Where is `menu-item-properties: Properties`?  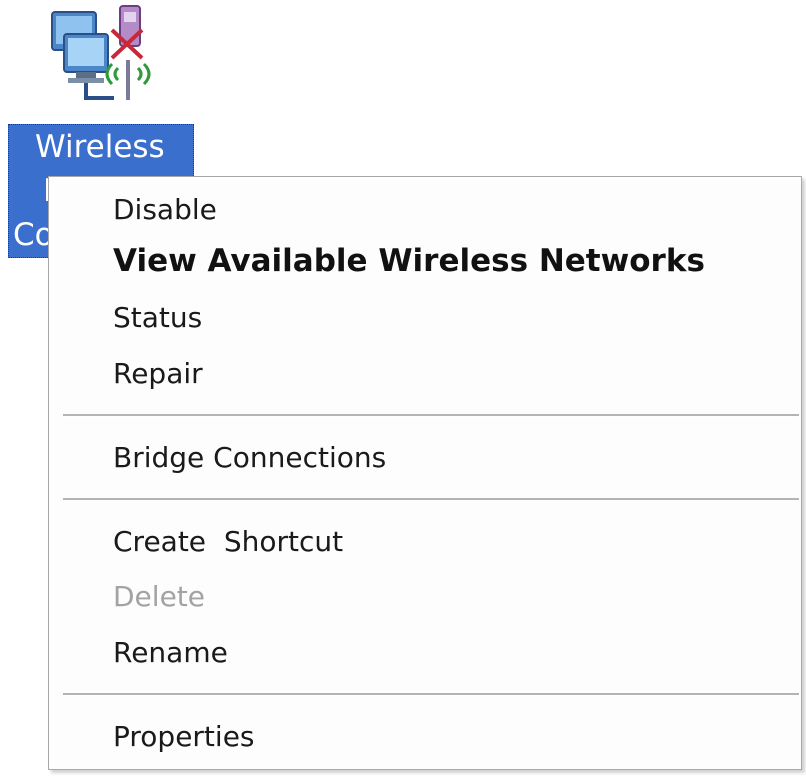 menu-item-properties: Properties is located at coordinates (184, 736).